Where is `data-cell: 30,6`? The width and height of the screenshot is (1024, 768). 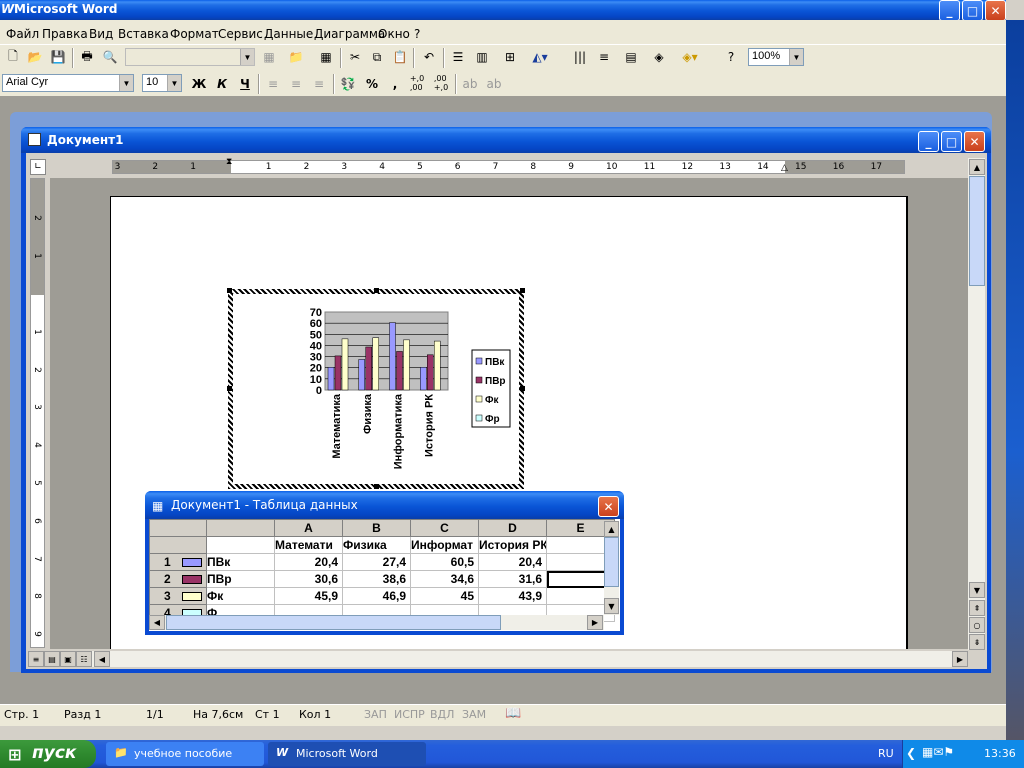
data-cell: 30,6 is located at coordinates (308, 579).